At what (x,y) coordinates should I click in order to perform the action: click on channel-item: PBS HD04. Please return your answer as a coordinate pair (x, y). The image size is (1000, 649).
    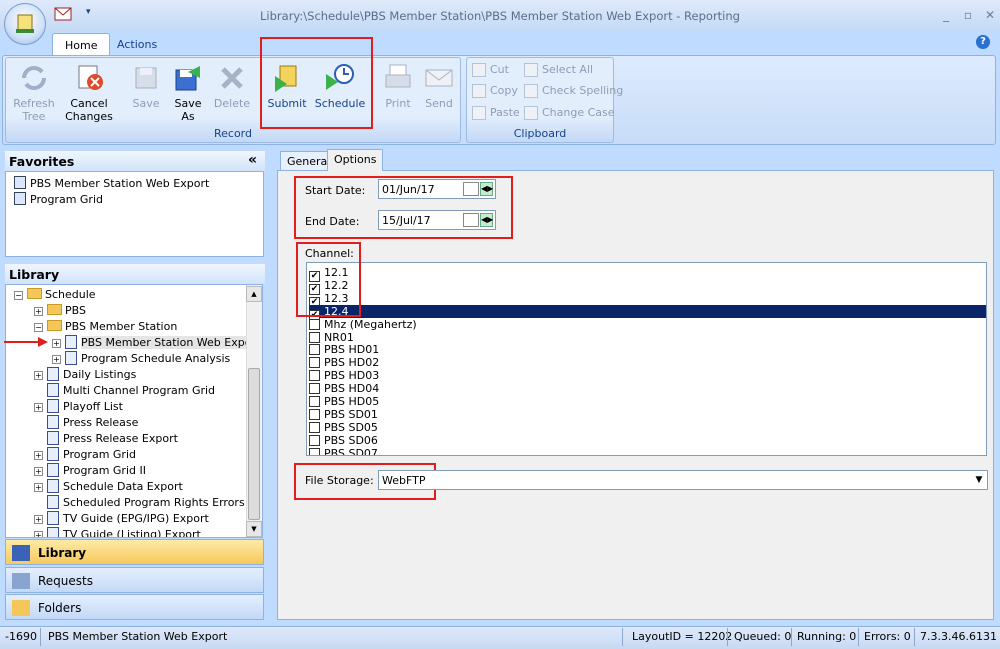
    Looking at the image, I should click on (647, 388).